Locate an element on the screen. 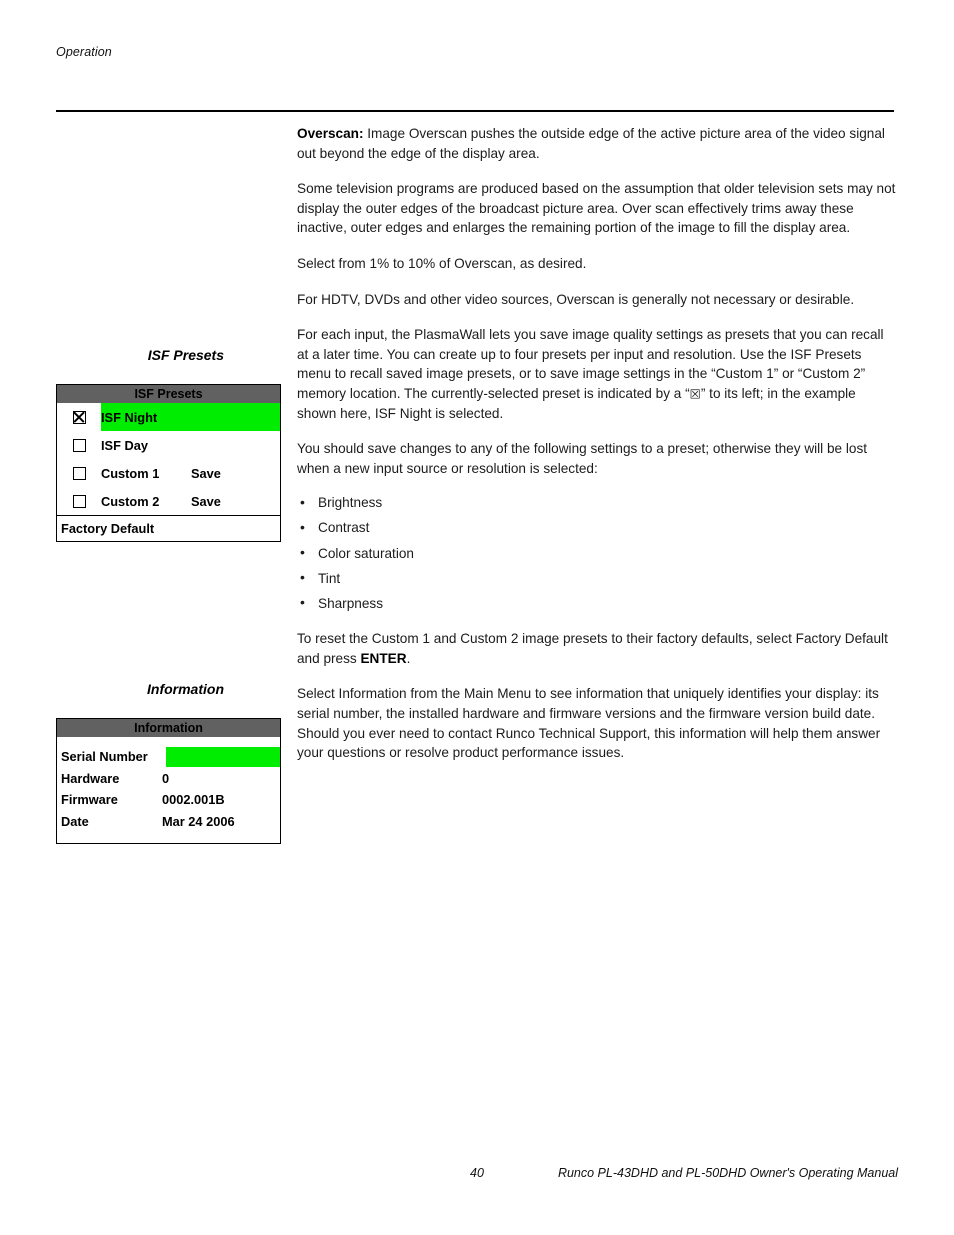 This screenshot has height=1235, width=954. osd-info-row-firmware: Firmware 0002.001B is located at coordinates (168, 800).